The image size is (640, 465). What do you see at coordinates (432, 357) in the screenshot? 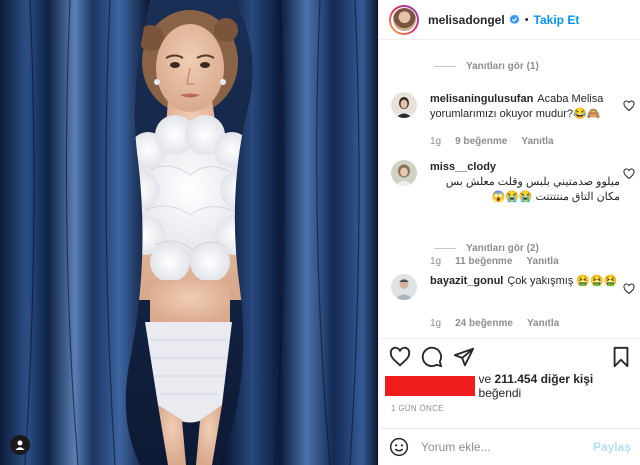
I see `comment-bubble-icon` at bounding box center [432, 357].